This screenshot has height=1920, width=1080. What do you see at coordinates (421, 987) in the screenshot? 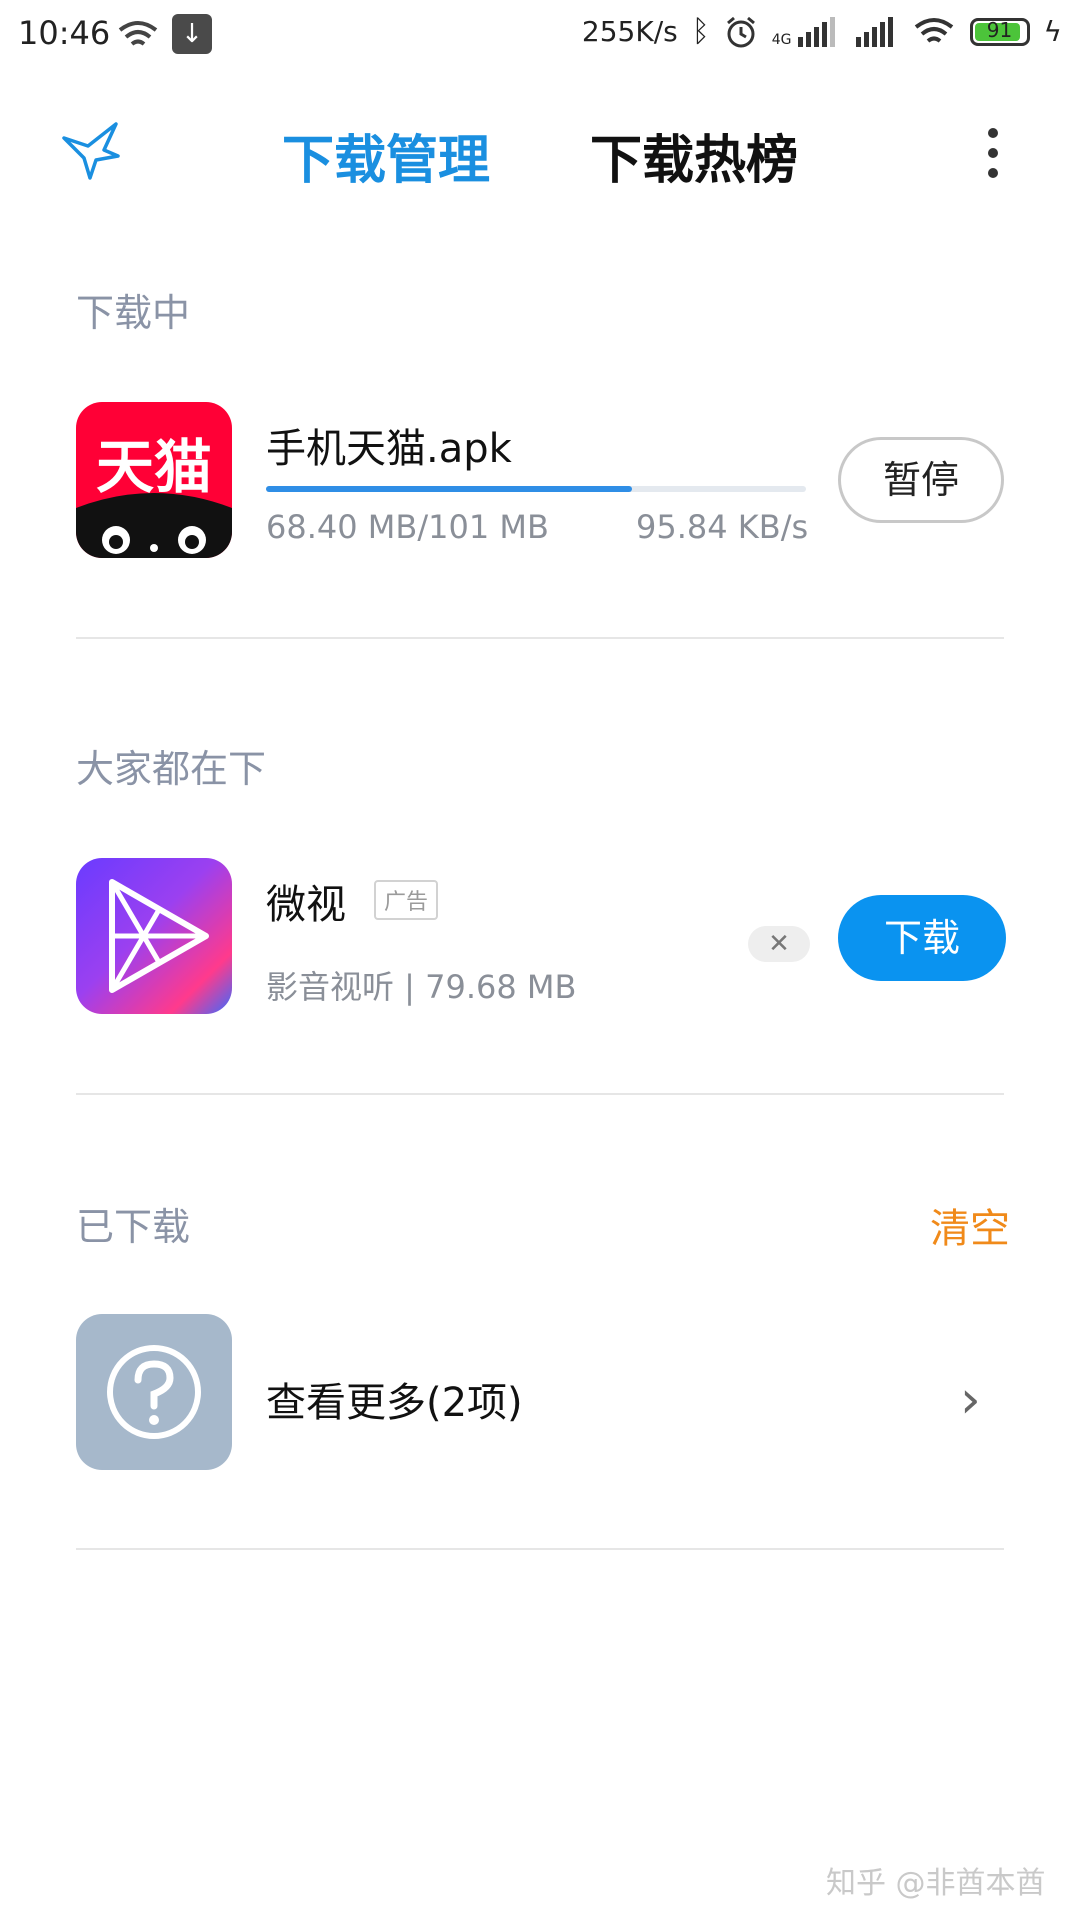
I see `recommended-app-meta: 影音视听 | 79.68 MB` at bounding box center [421, 987].